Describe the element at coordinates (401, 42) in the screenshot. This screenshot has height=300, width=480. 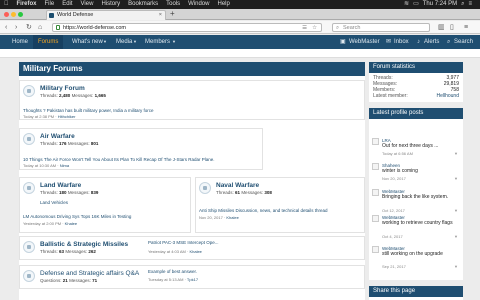
I see `nav-inbox: Inbox` at that location.